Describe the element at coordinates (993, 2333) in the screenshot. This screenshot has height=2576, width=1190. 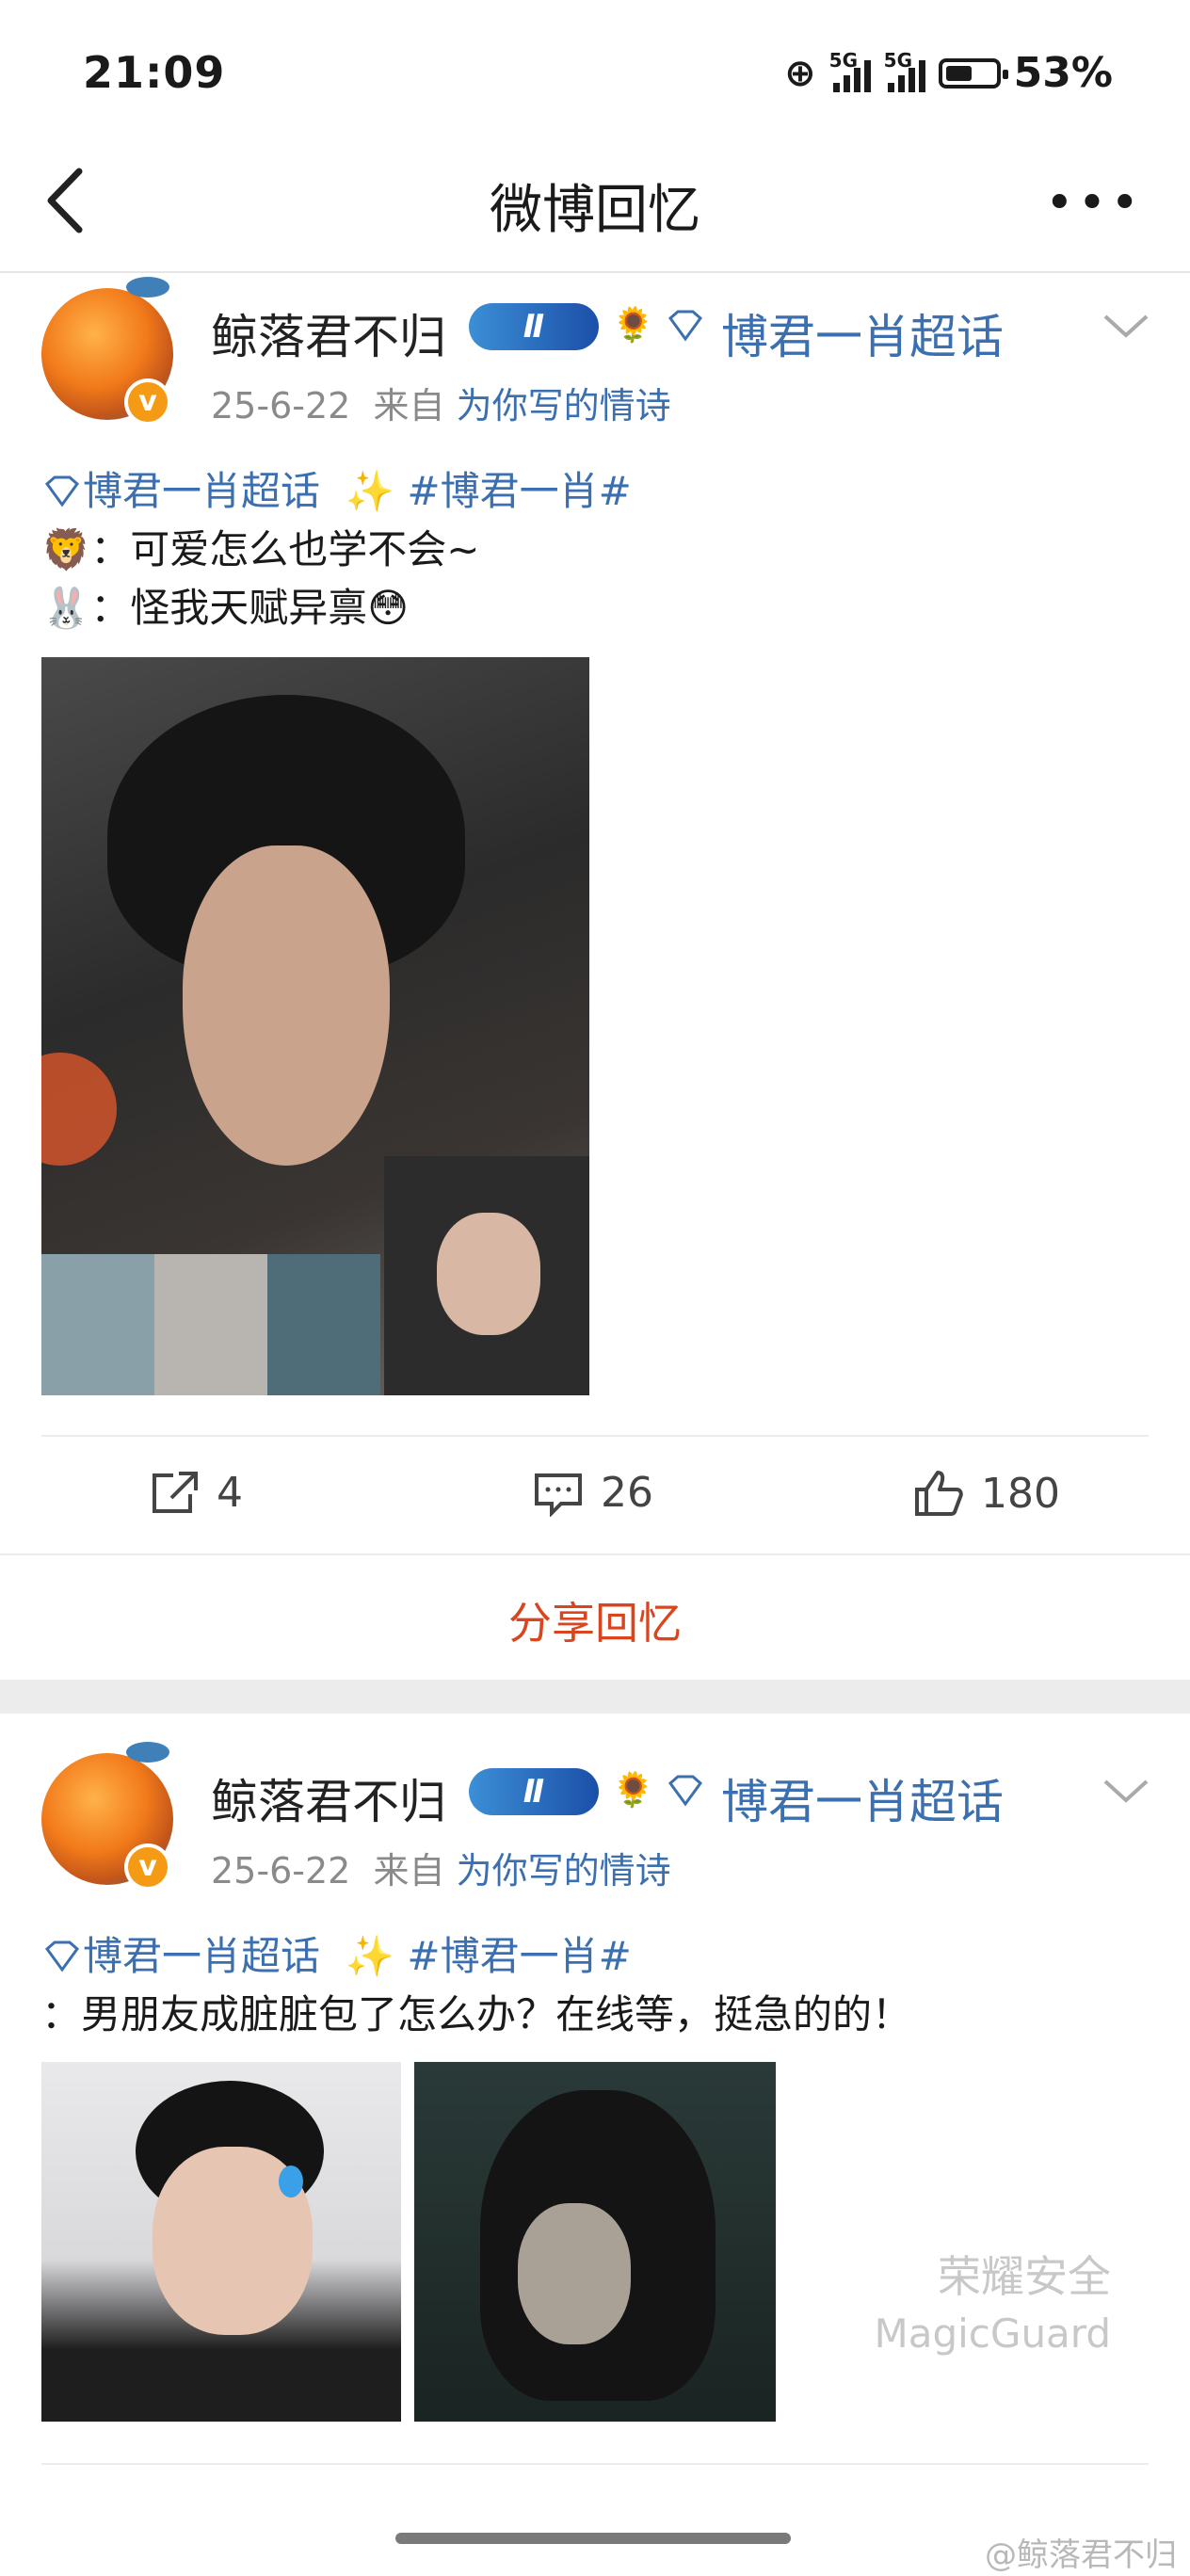
I see `watermark-line: MagicGuard` at that location.